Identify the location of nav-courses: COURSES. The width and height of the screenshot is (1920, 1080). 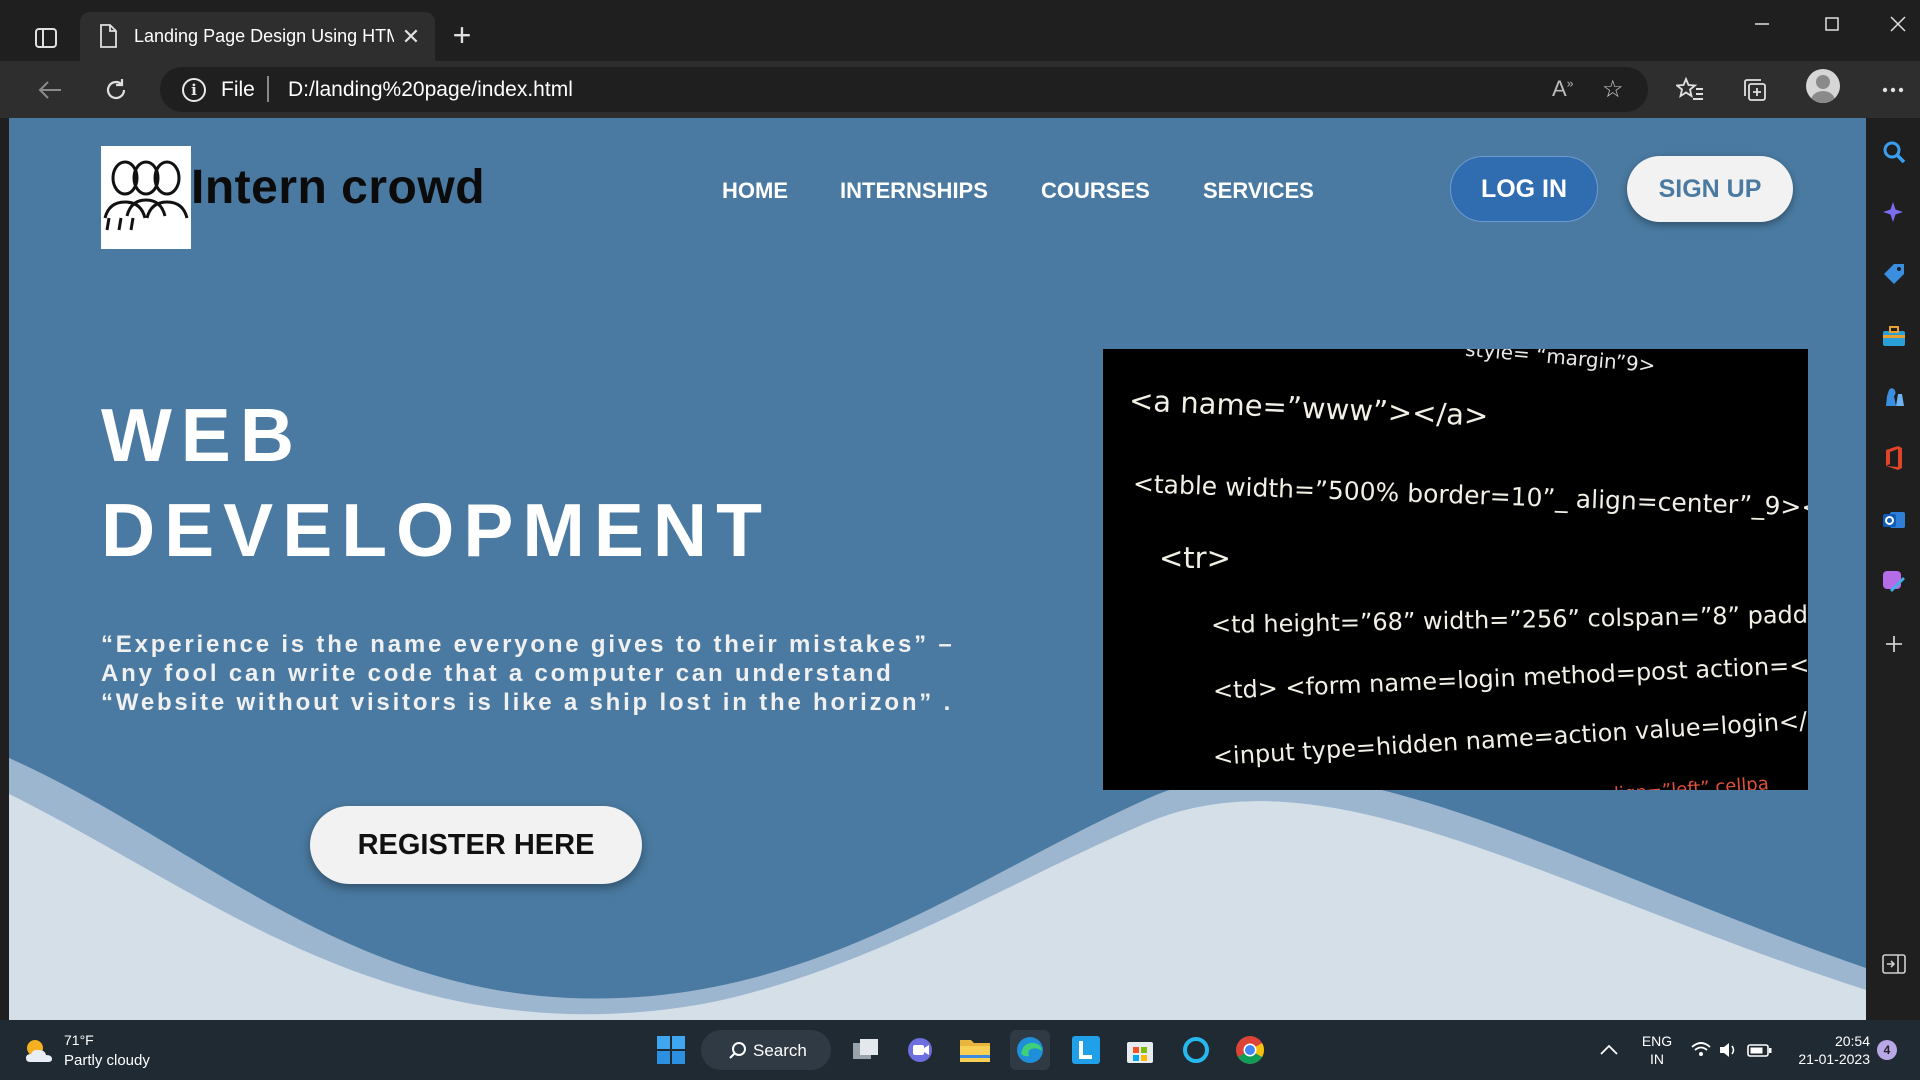
(1095, 191).